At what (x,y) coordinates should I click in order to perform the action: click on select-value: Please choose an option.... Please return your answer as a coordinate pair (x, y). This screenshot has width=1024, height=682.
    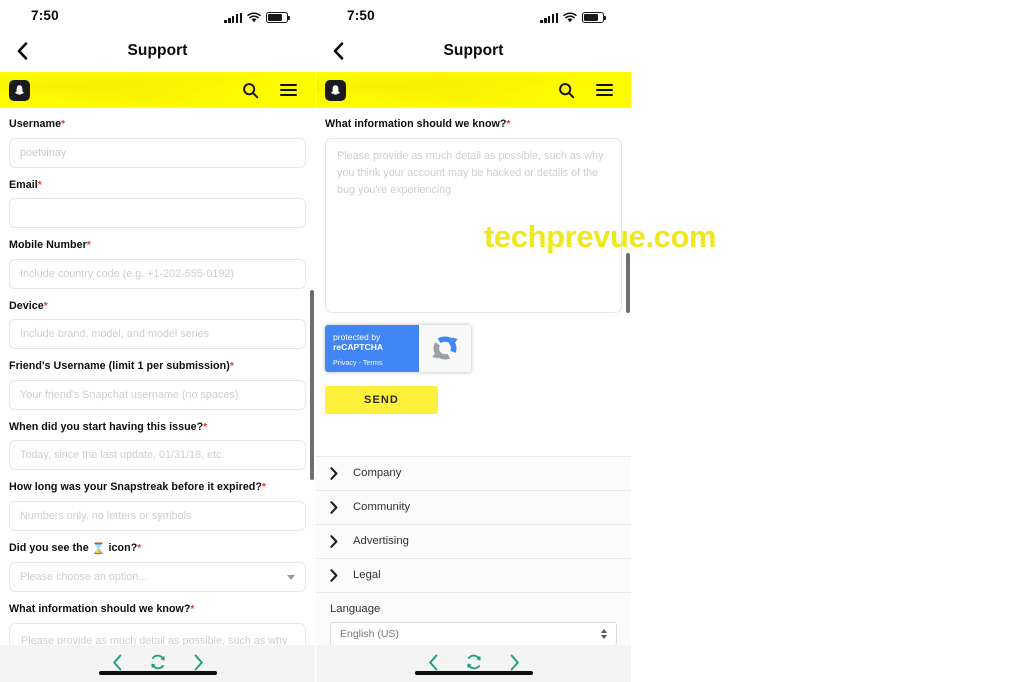
    Looking at the image, I should click on (84, 577).